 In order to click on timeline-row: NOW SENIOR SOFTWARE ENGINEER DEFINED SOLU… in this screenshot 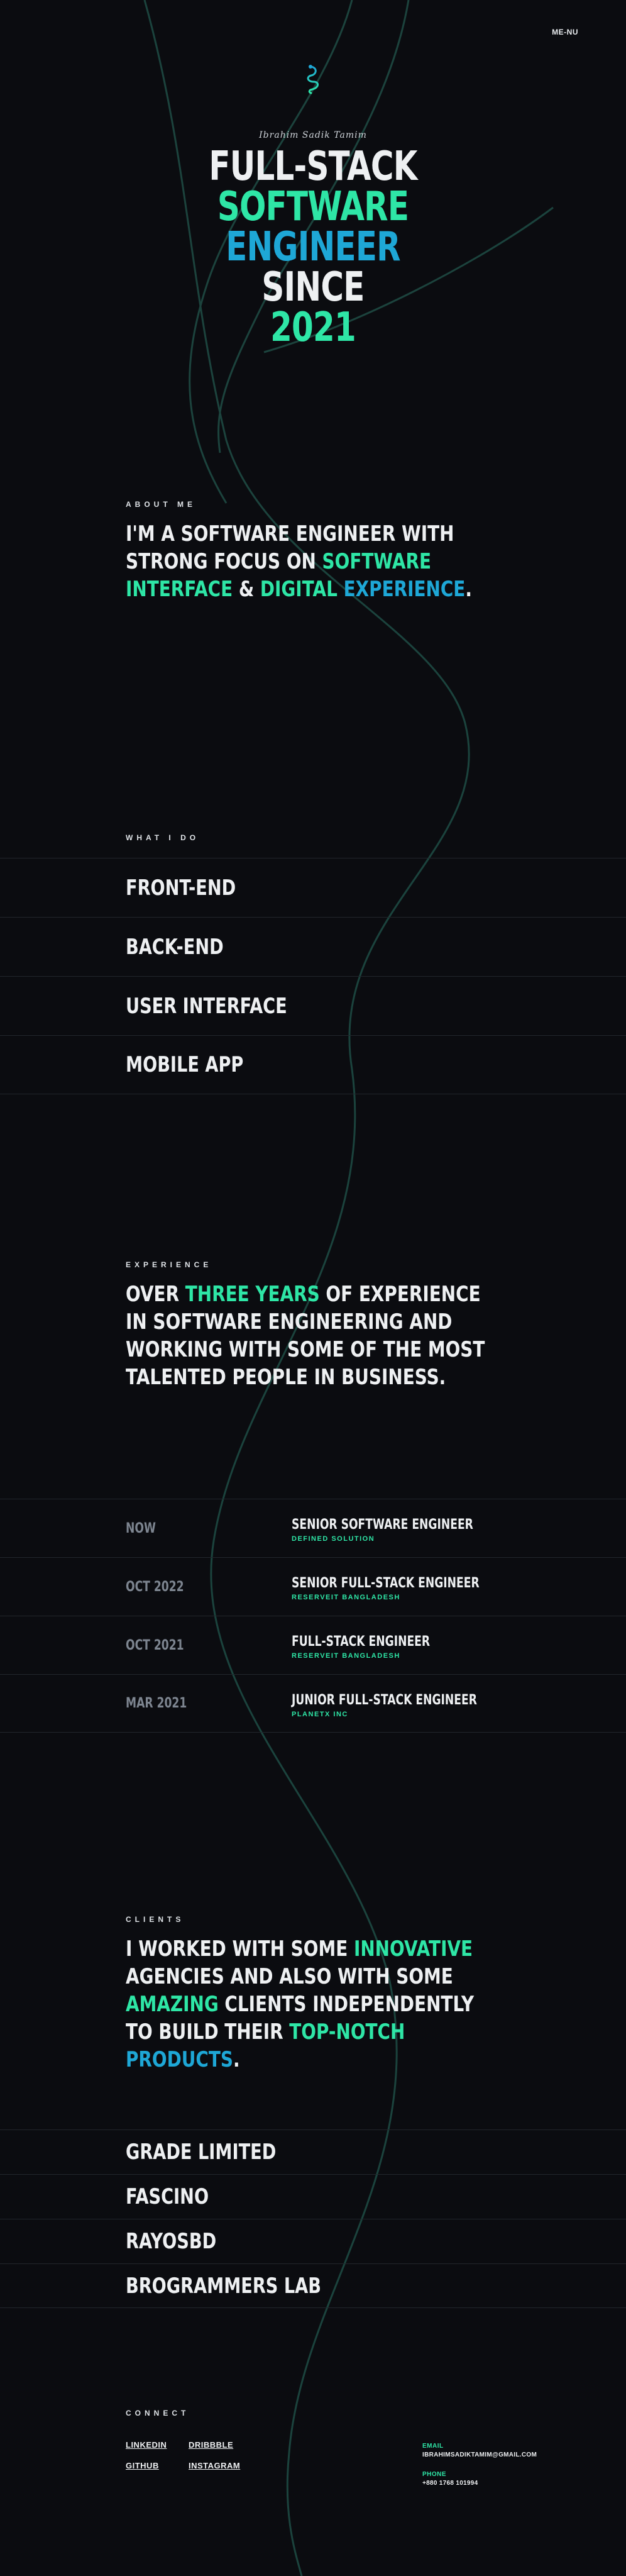, I will do `click(313, 1528)`.